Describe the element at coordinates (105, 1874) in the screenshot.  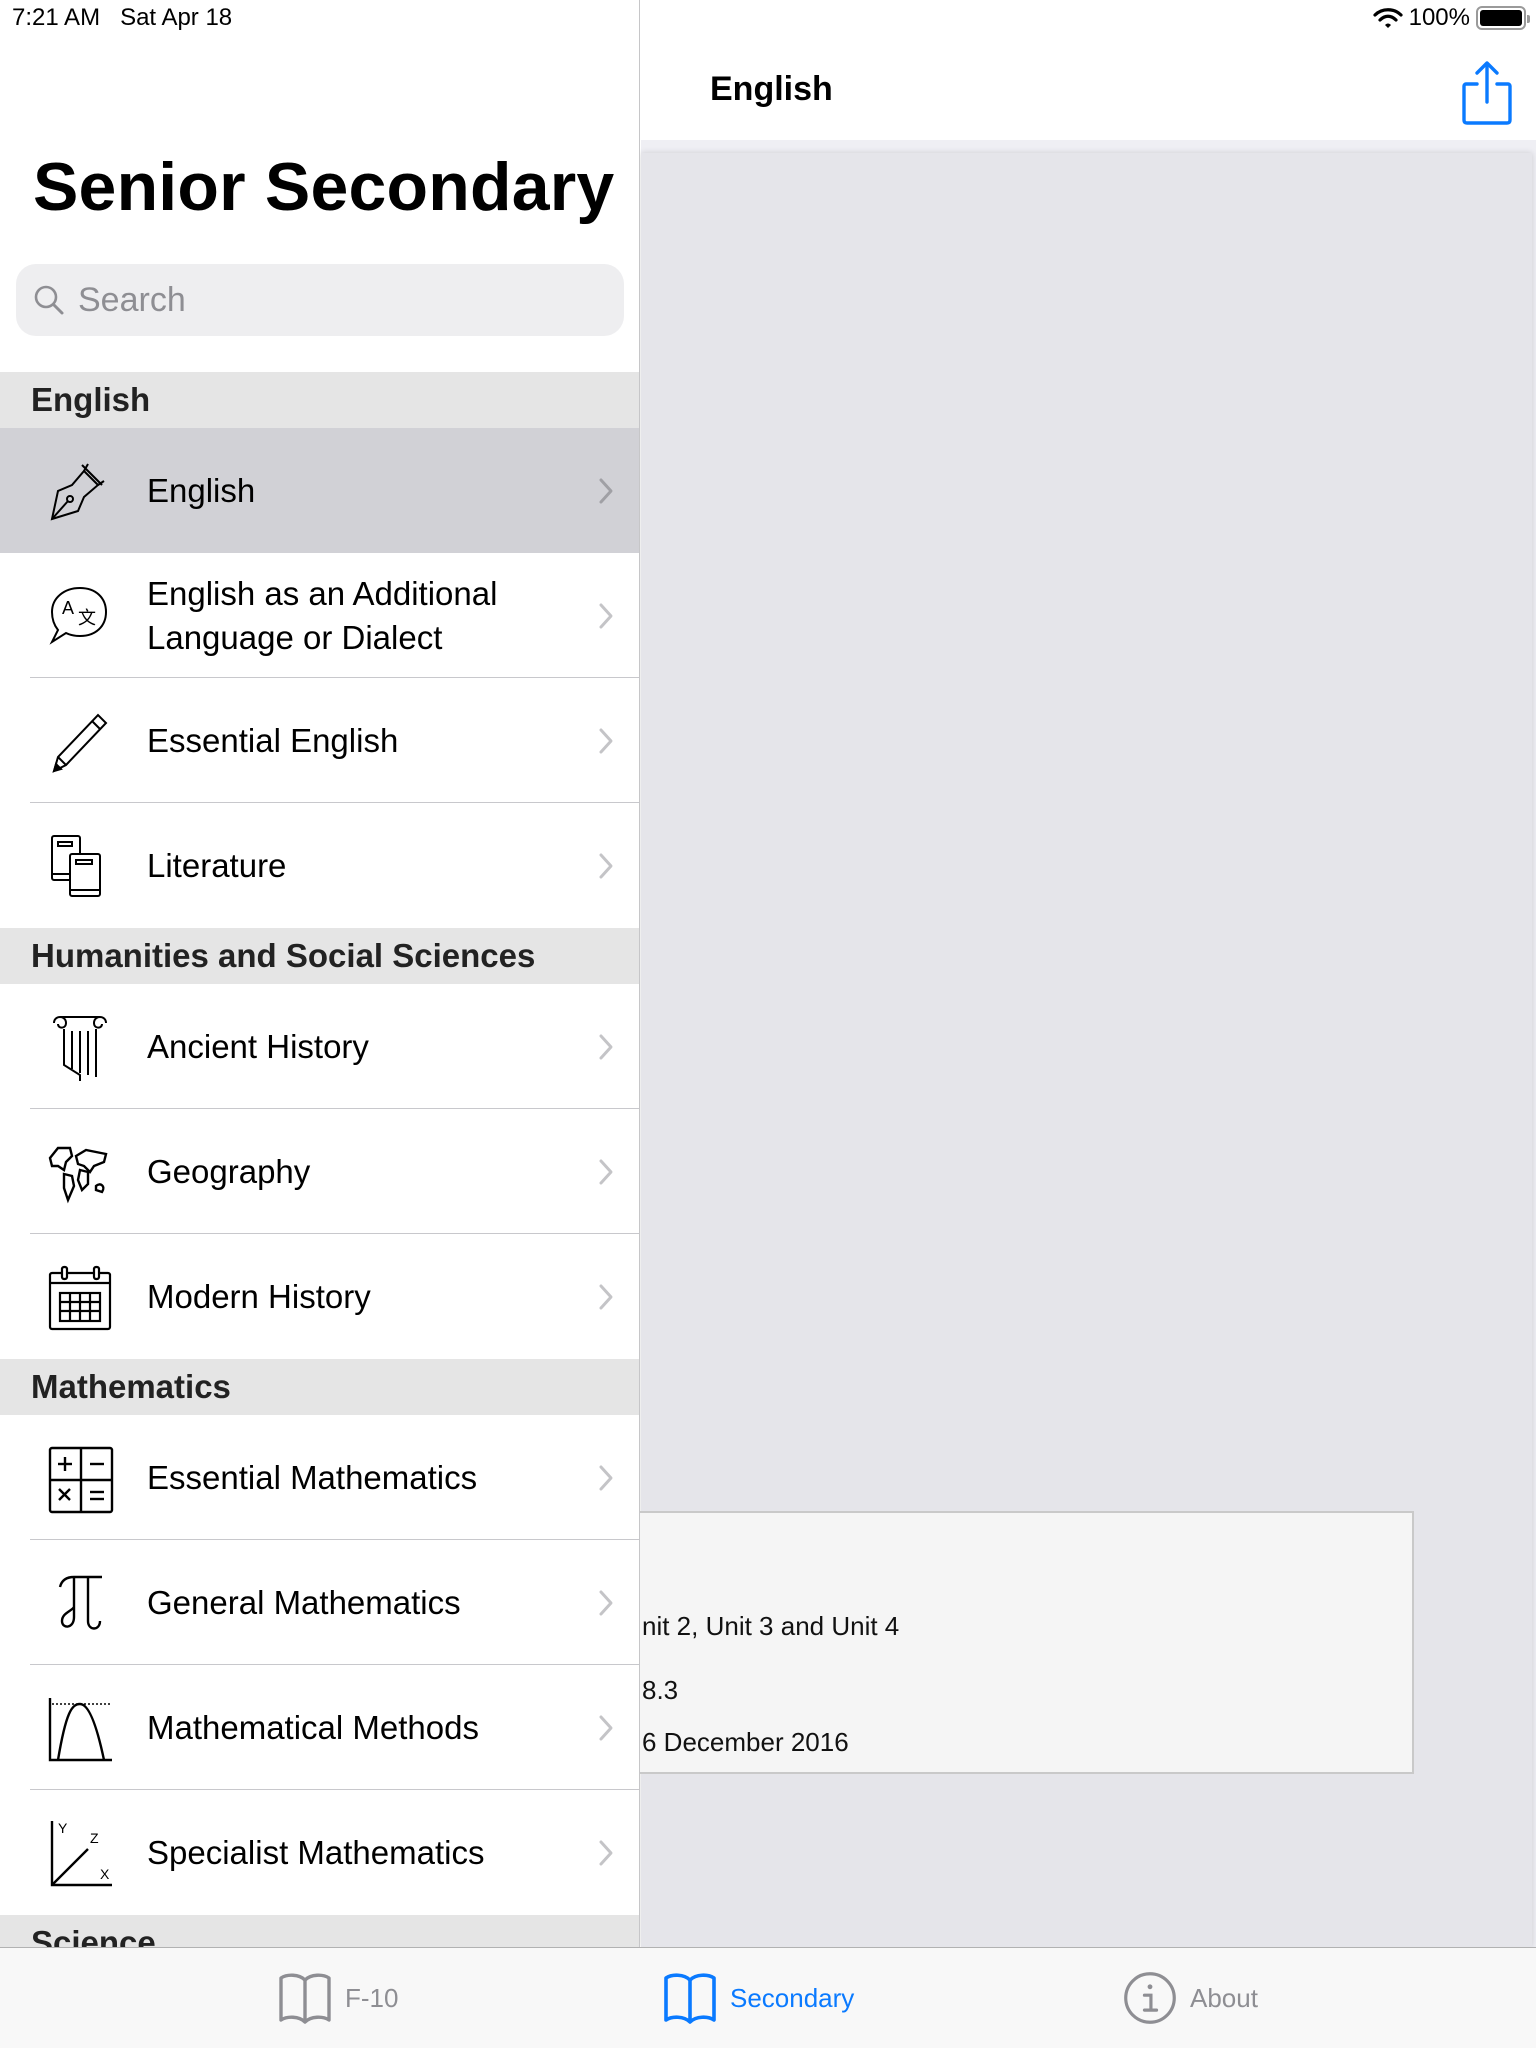
I see `svg-text: X` at that location.